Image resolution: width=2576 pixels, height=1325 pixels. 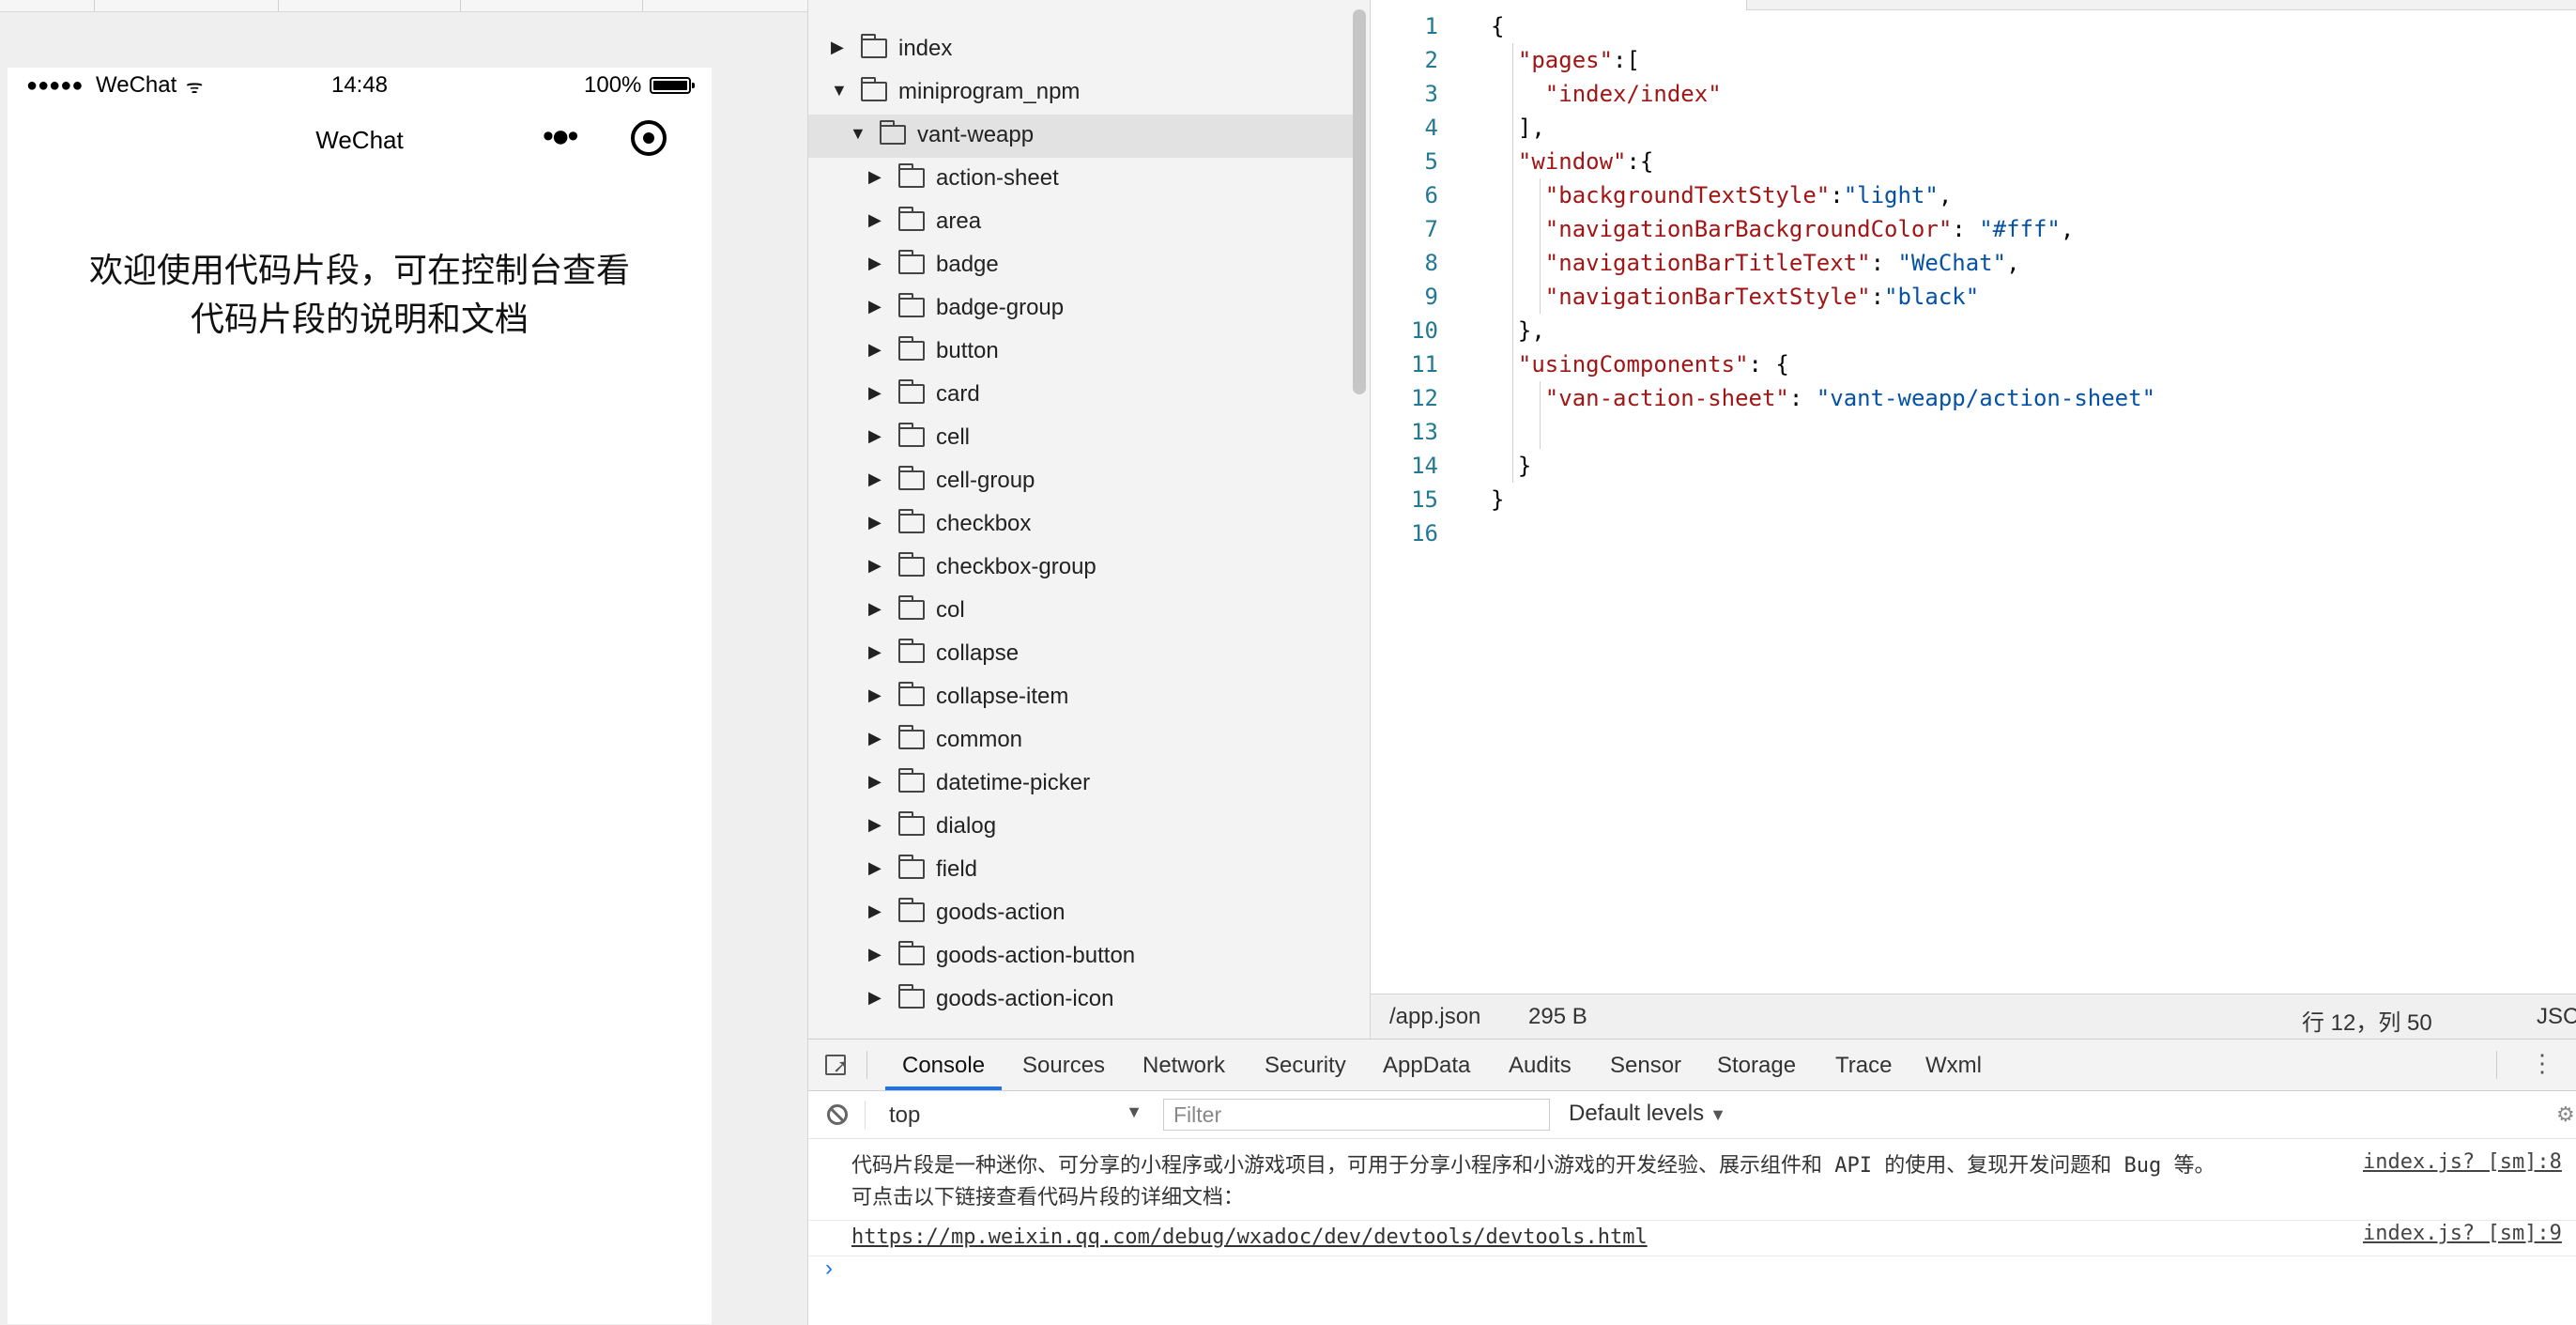 What do you see at coordinates (1974, 499) in the screenshot?
I see `code-line: 15}` at bounding box center [1974, 499].